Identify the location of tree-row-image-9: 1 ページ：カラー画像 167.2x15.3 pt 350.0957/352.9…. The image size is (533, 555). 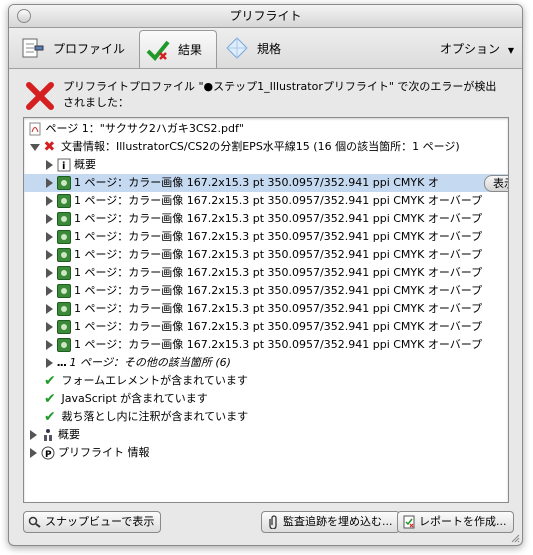
(277, 327).